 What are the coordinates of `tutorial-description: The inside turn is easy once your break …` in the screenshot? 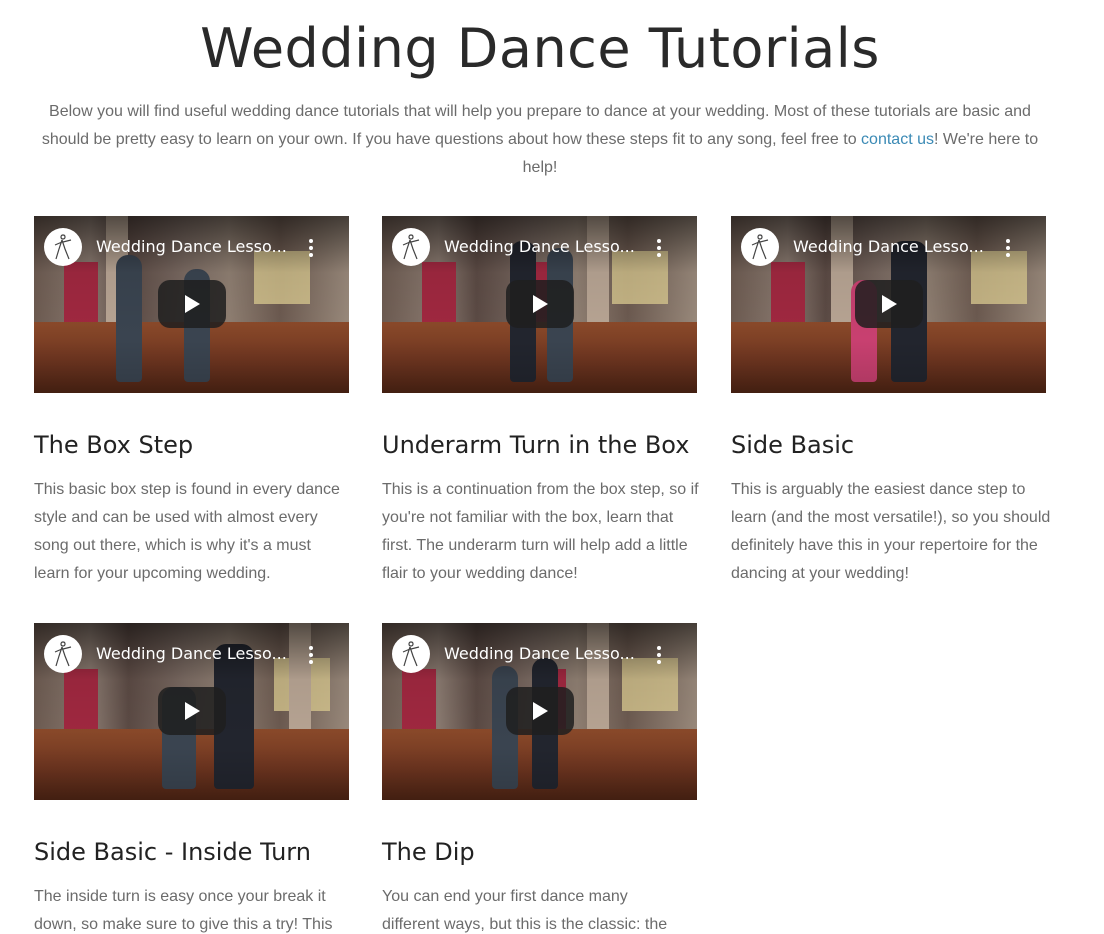 It's located at (183, 910).